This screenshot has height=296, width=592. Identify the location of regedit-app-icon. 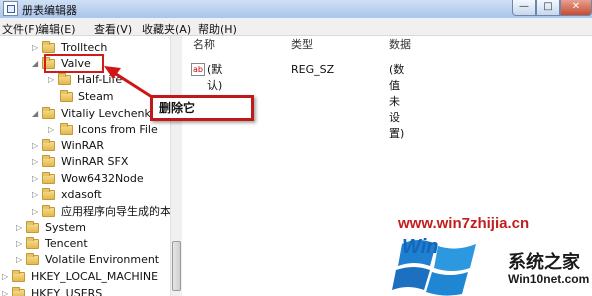
(10, 8).